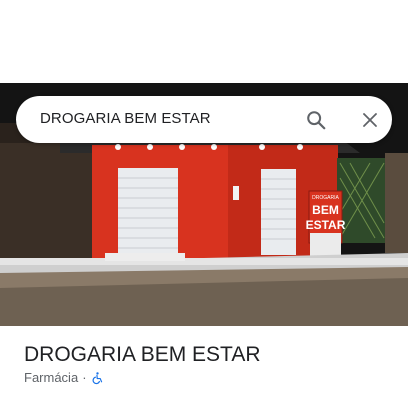 The height and width of the screenshot is (408, 408). Describe the element at coordinates (325, 210) in the screenshot. I see `sign-line-2: BEM` at that location.